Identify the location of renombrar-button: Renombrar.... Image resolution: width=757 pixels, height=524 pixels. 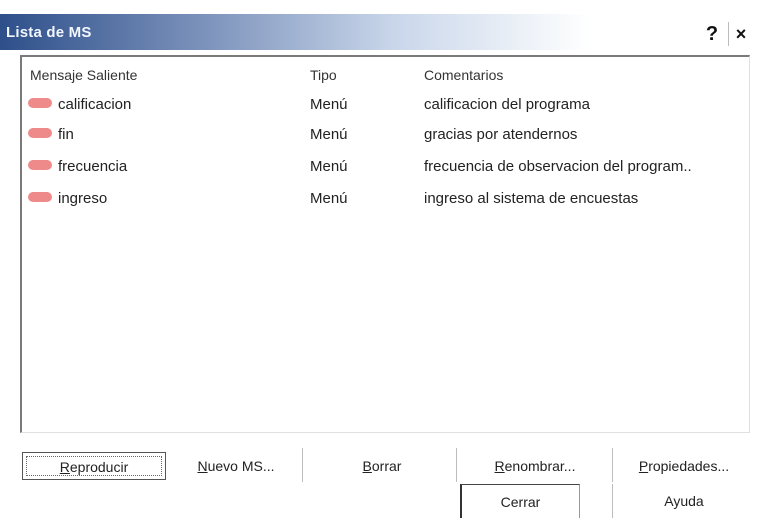
(535, 466).